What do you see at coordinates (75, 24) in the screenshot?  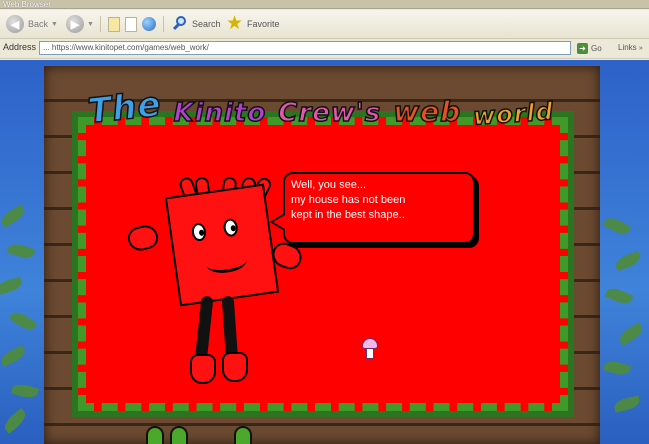 I see `forward-icon: ▶` at bounding box center [75, 24].